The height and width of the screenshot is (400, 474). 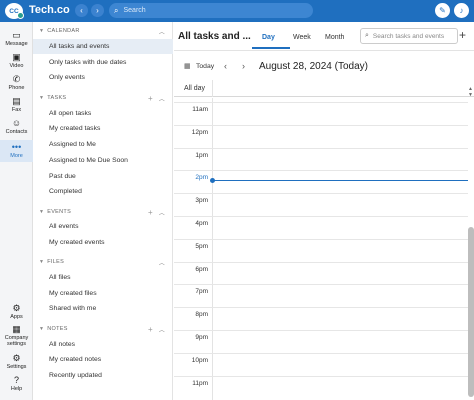 I want to click on add-note-icon: +, so click(x=150, y=329).